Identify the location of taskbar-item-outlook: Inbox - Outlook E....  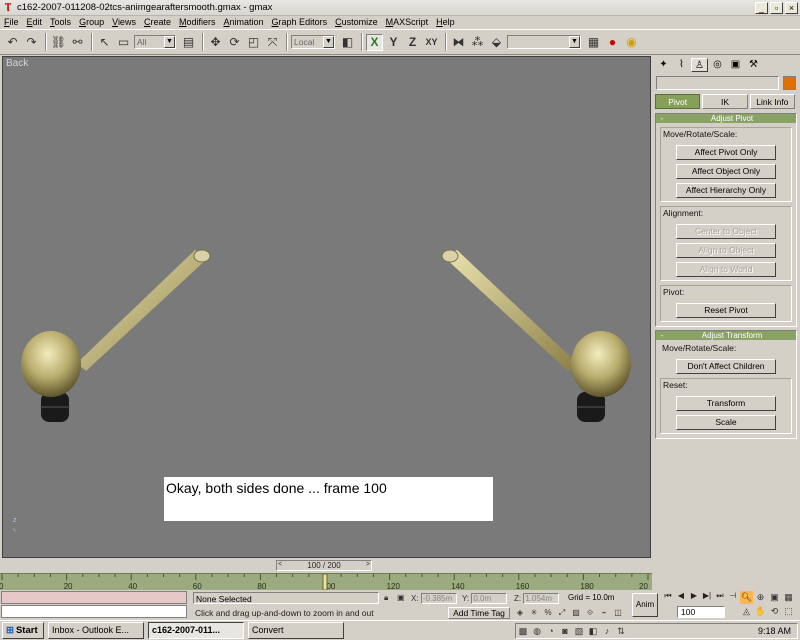
(96, 630).